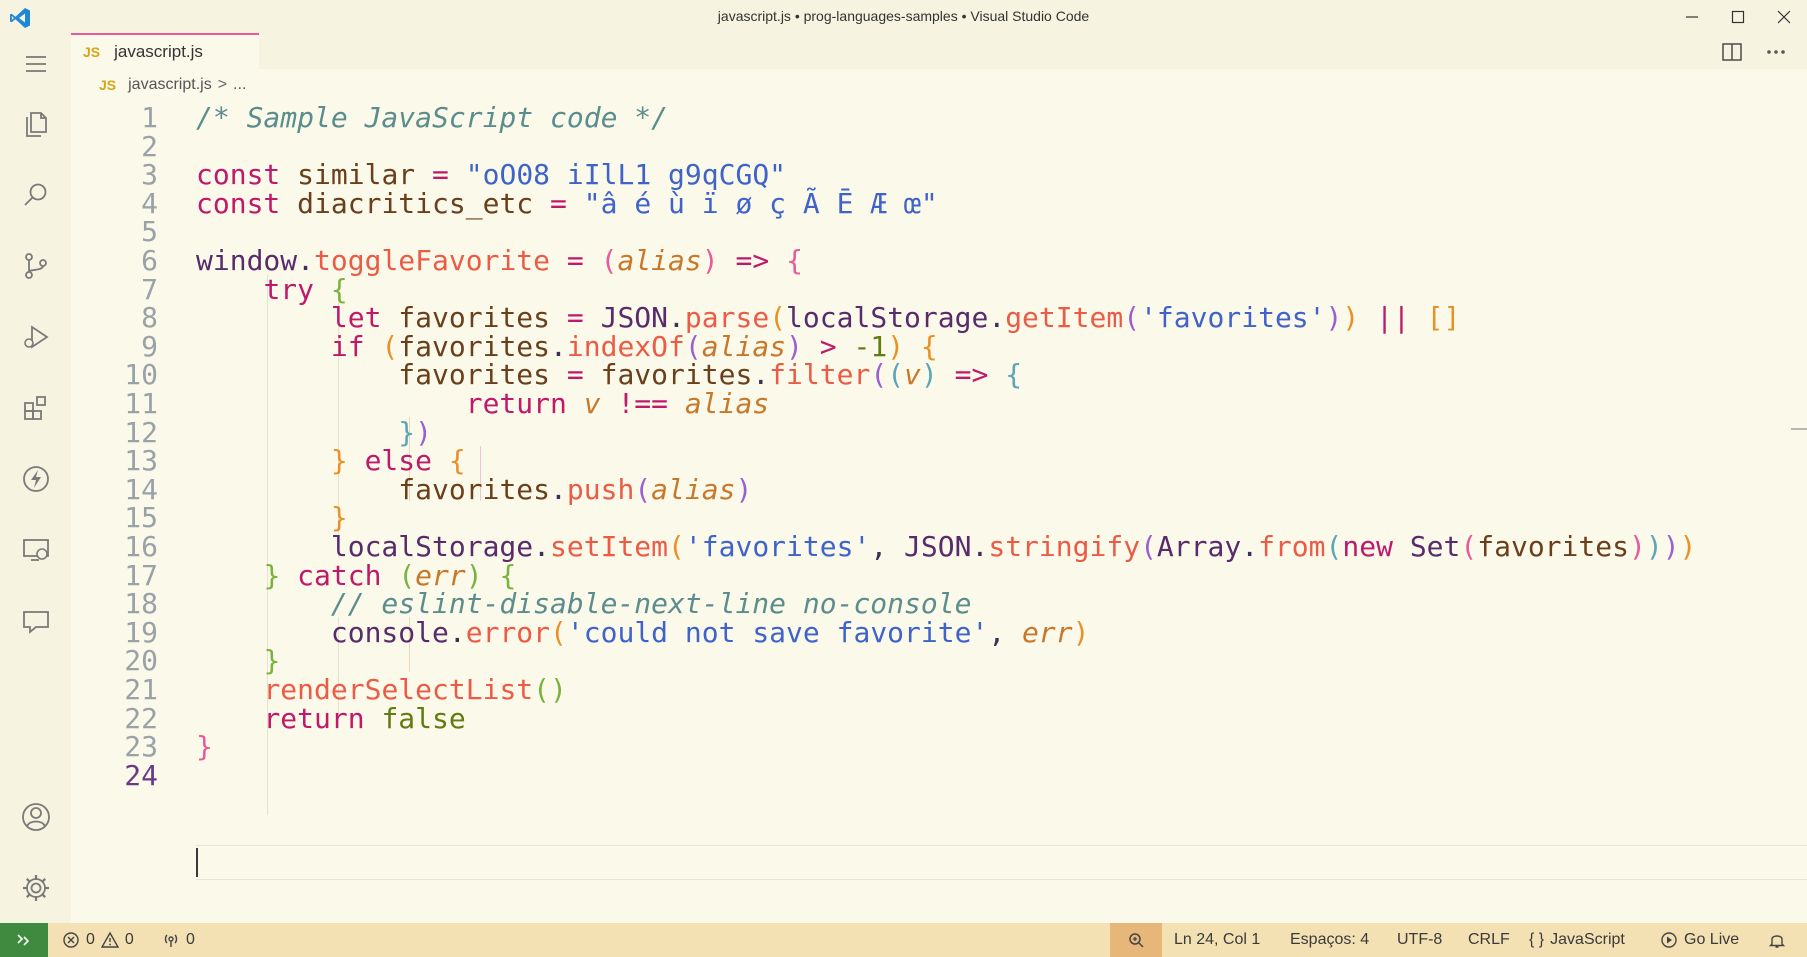  I want to click on source-control-button, so click(35, 266).